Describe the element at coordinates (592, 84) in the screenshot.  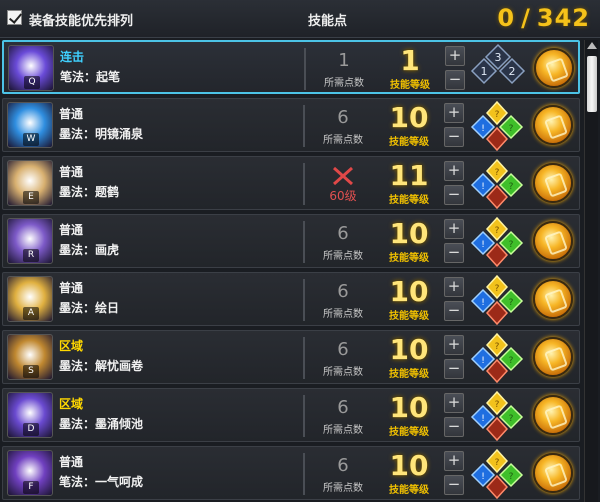
I see `scroll-thumb` at that location.